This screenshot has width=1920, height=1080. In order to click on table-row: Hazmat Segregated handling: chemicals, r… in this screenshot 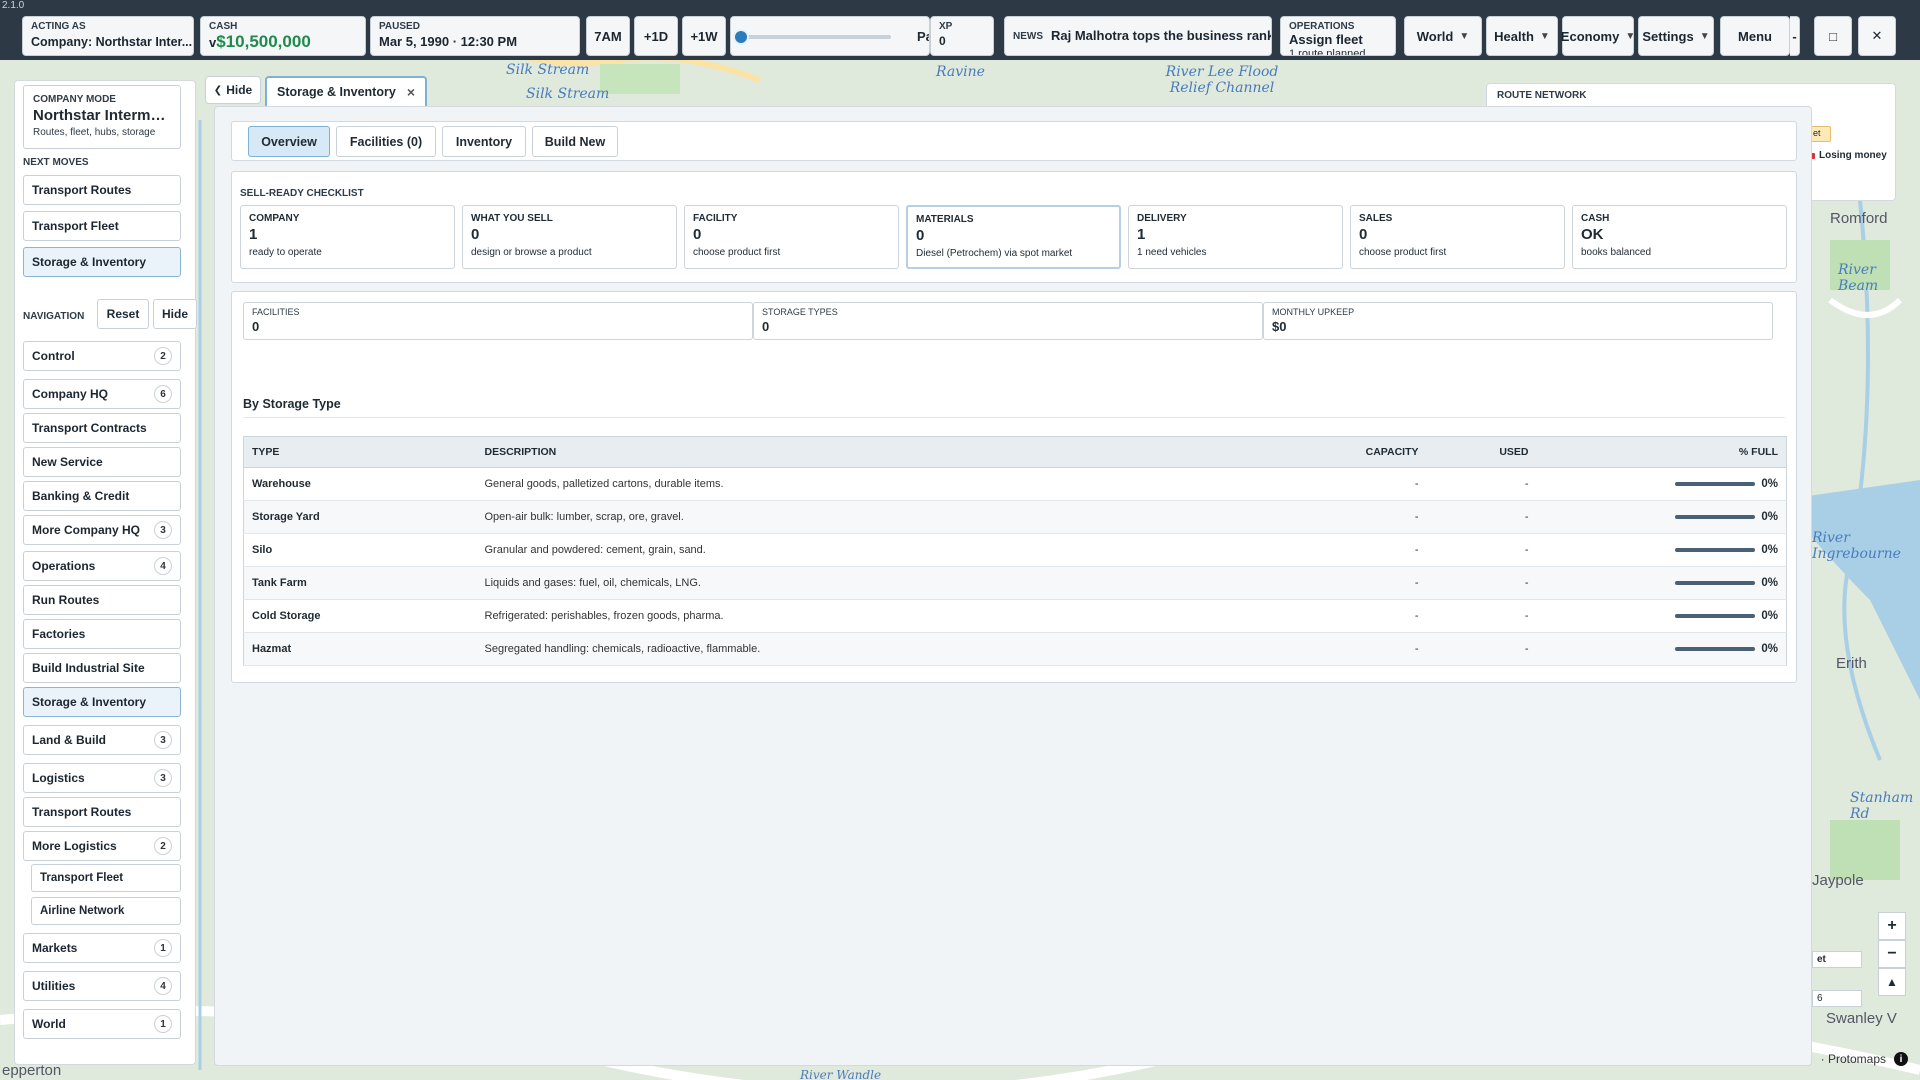, I will do `click(1015, 649)`.